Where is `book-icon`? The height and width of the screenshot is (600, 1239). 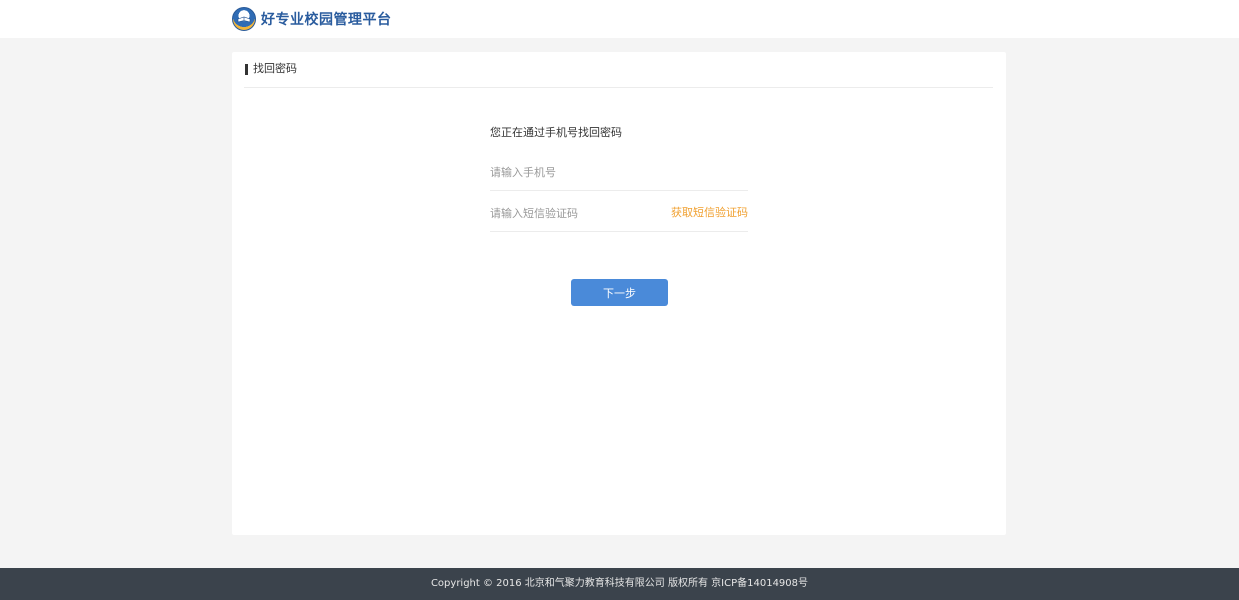
book-icon is located at coordinates (244, 19).